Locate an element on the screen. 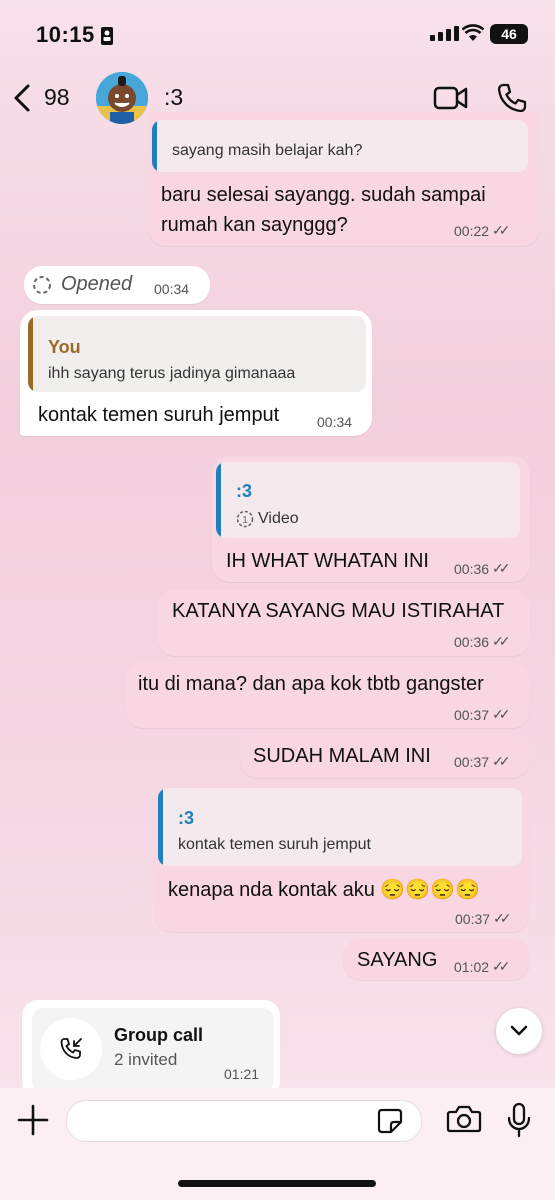 The width and height of the screenshot is (555, 1200). wifi-icon is located at coordinates (473, 32).